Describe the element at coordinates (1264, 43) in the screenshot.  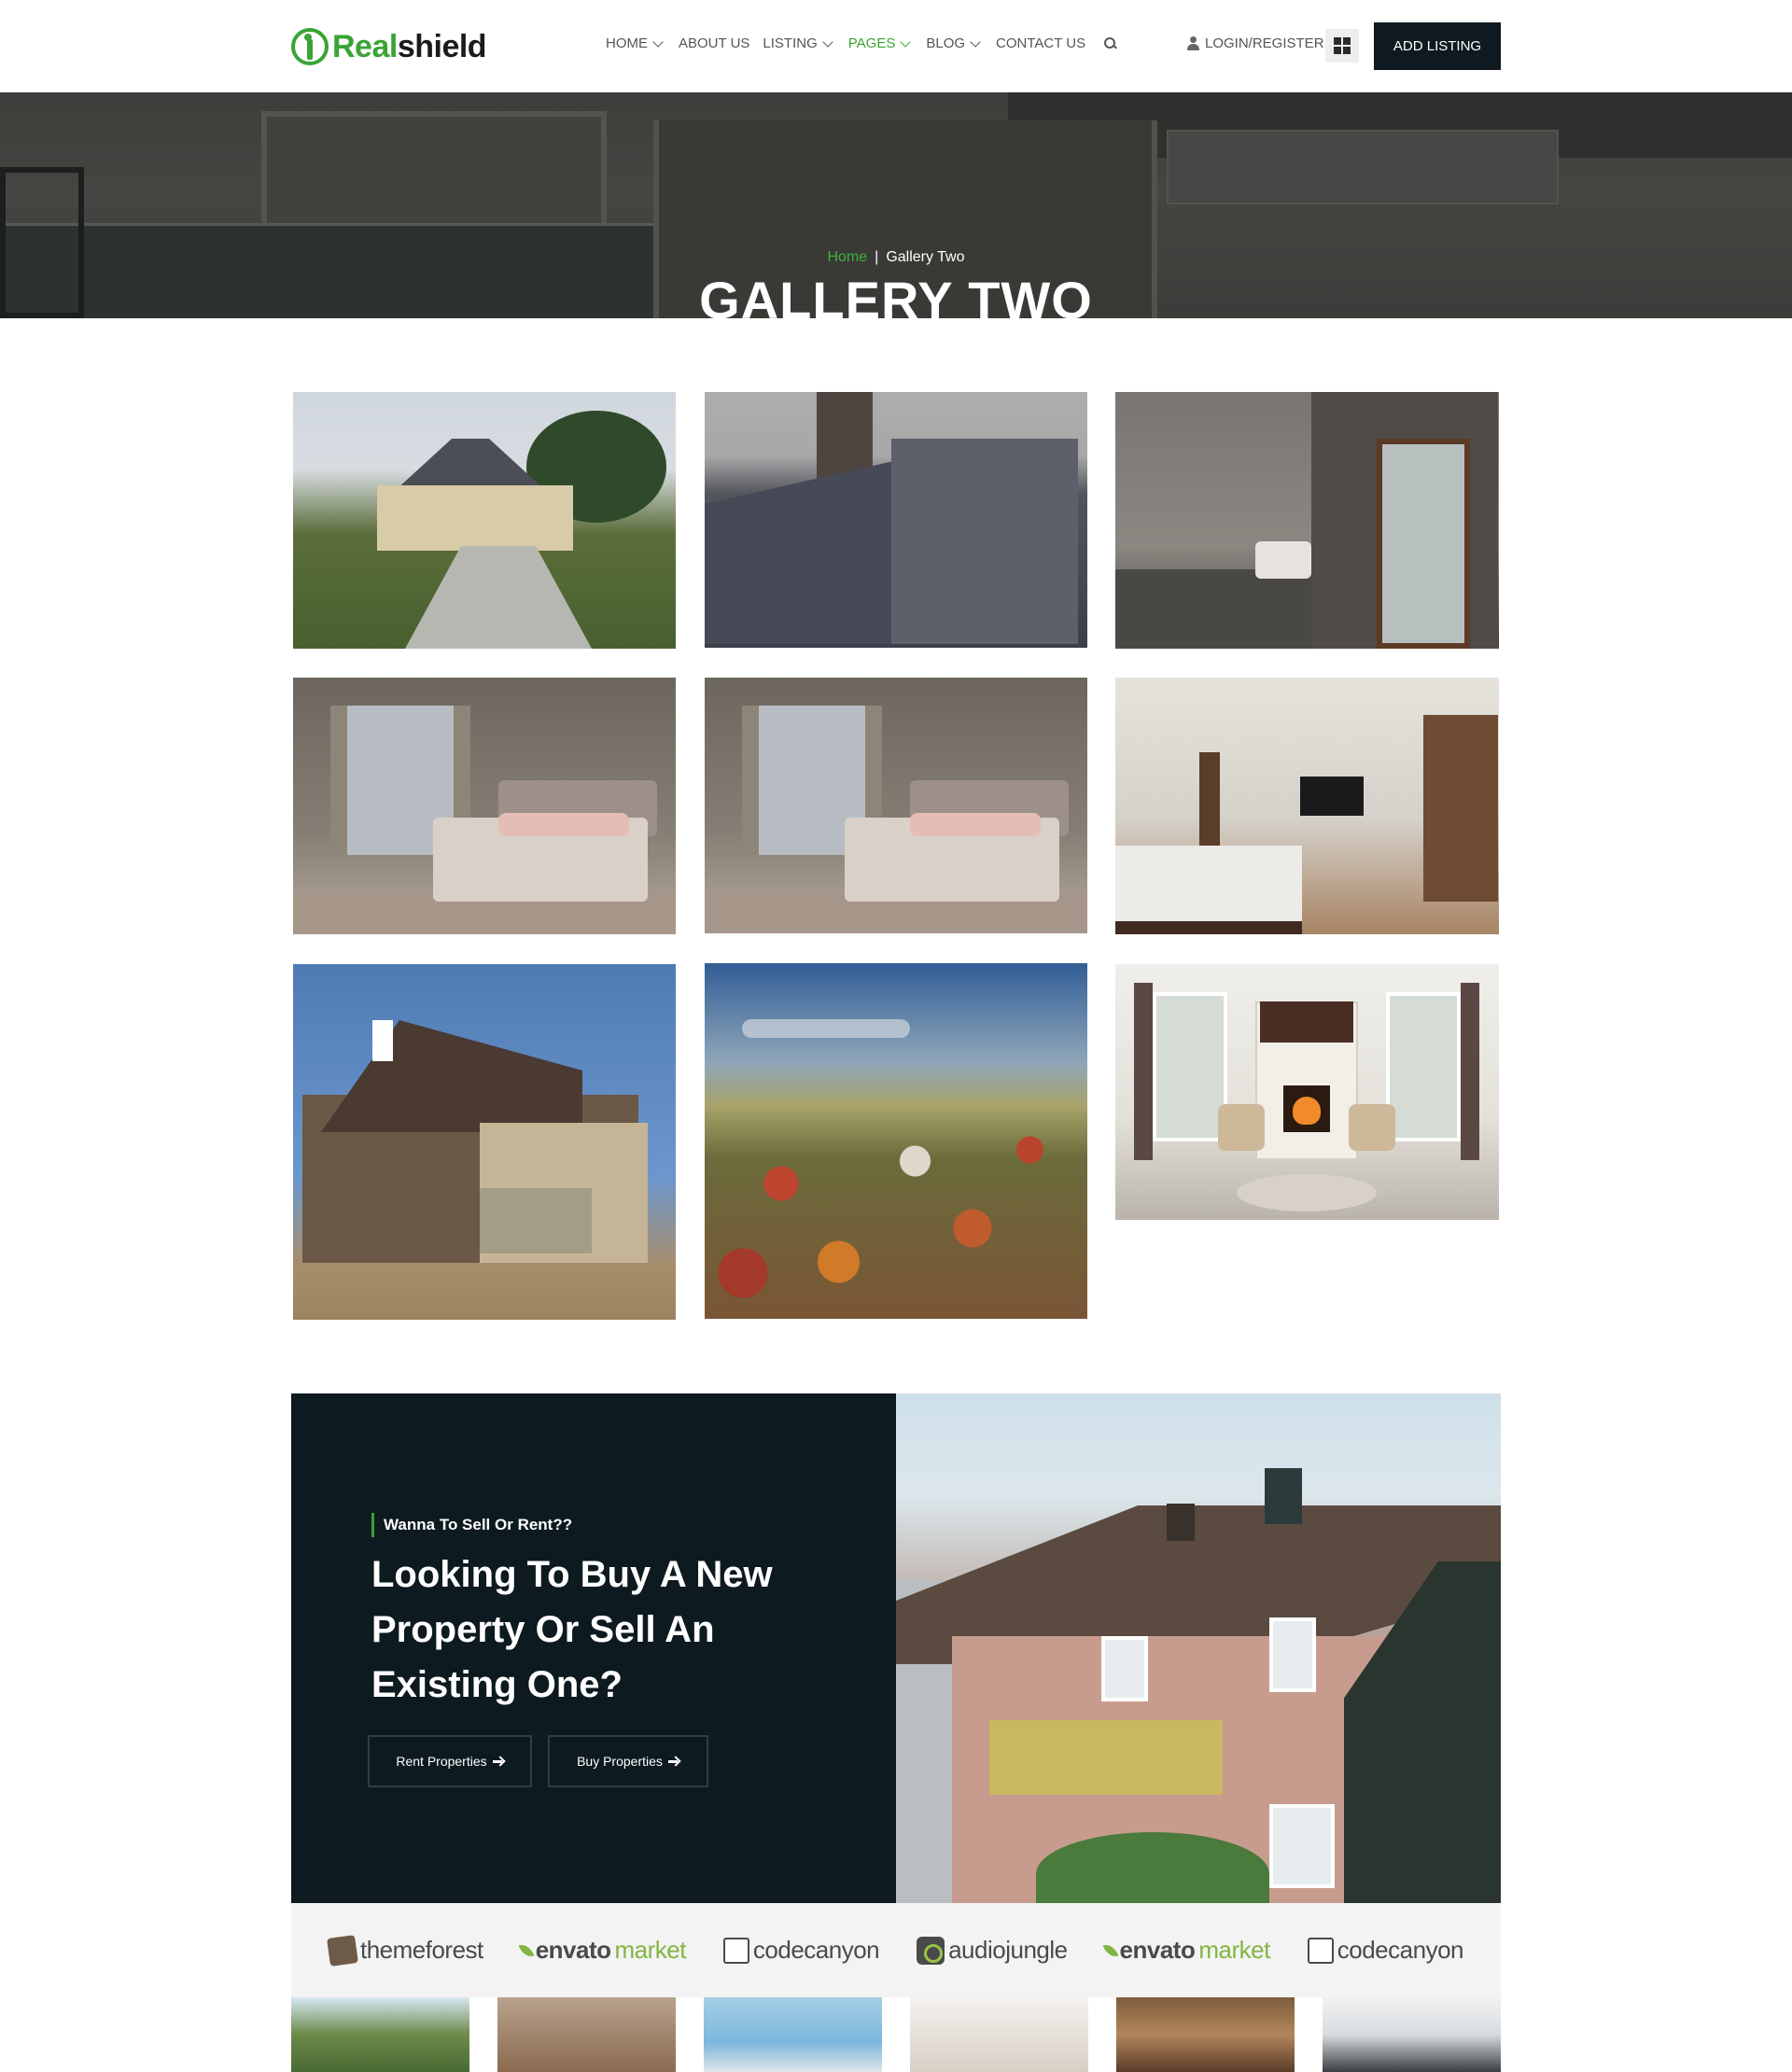
I see `login-label: LOGIN/REGISTER` at that location.